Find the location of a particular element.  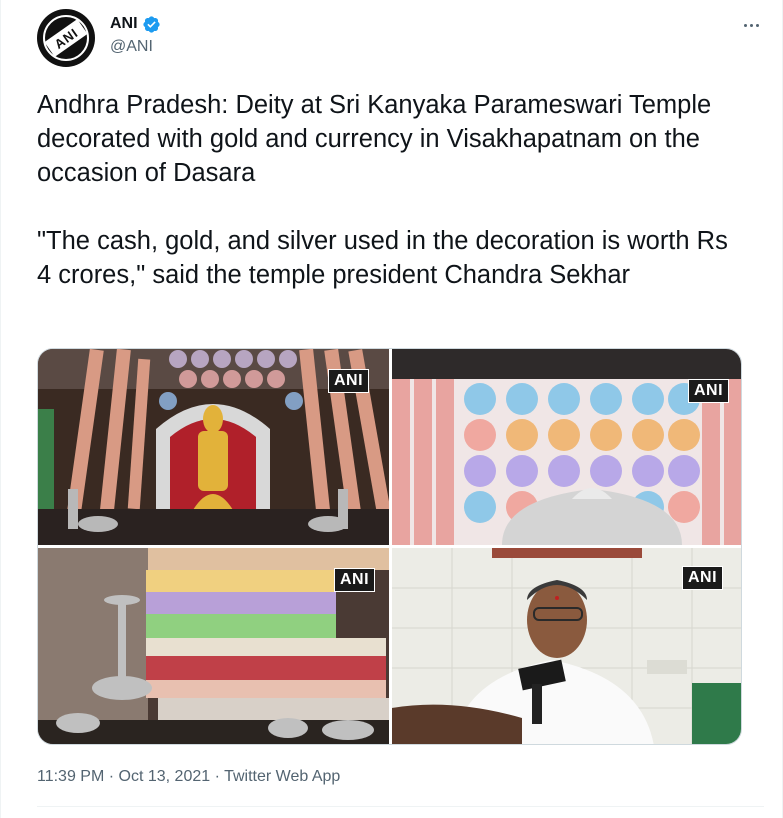

photo-temple-president: ANI is located at coordinates (566, 646).